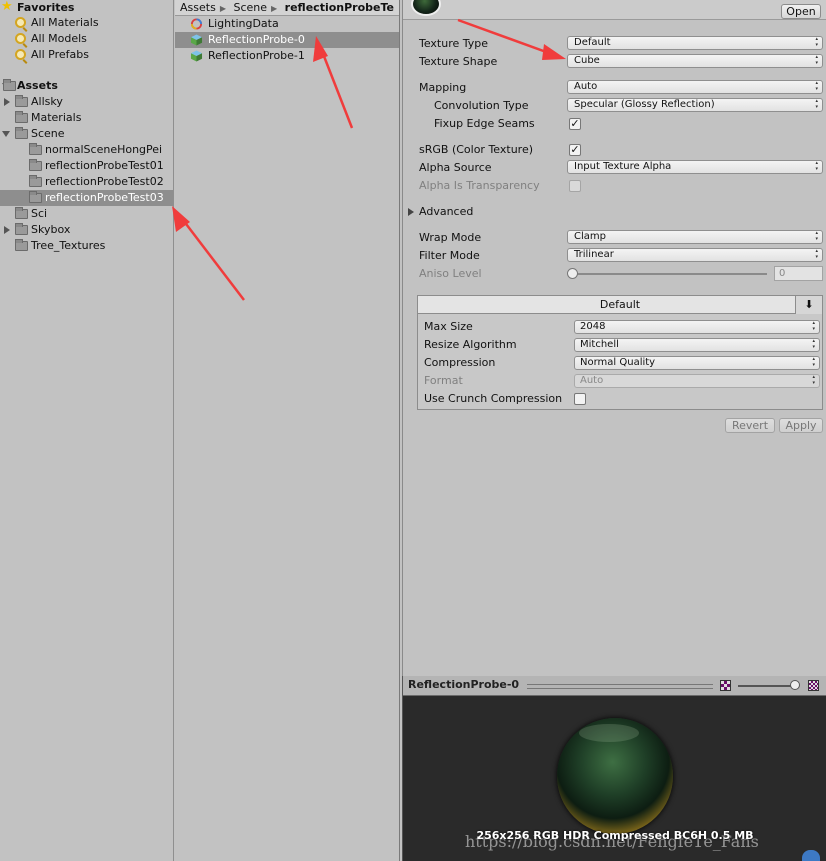 The image size is (826, 861). What do you see at coordinates (37, 85) in the screenshot?
I see `tree-item-label: Assets` at bounding box center [37, 85].